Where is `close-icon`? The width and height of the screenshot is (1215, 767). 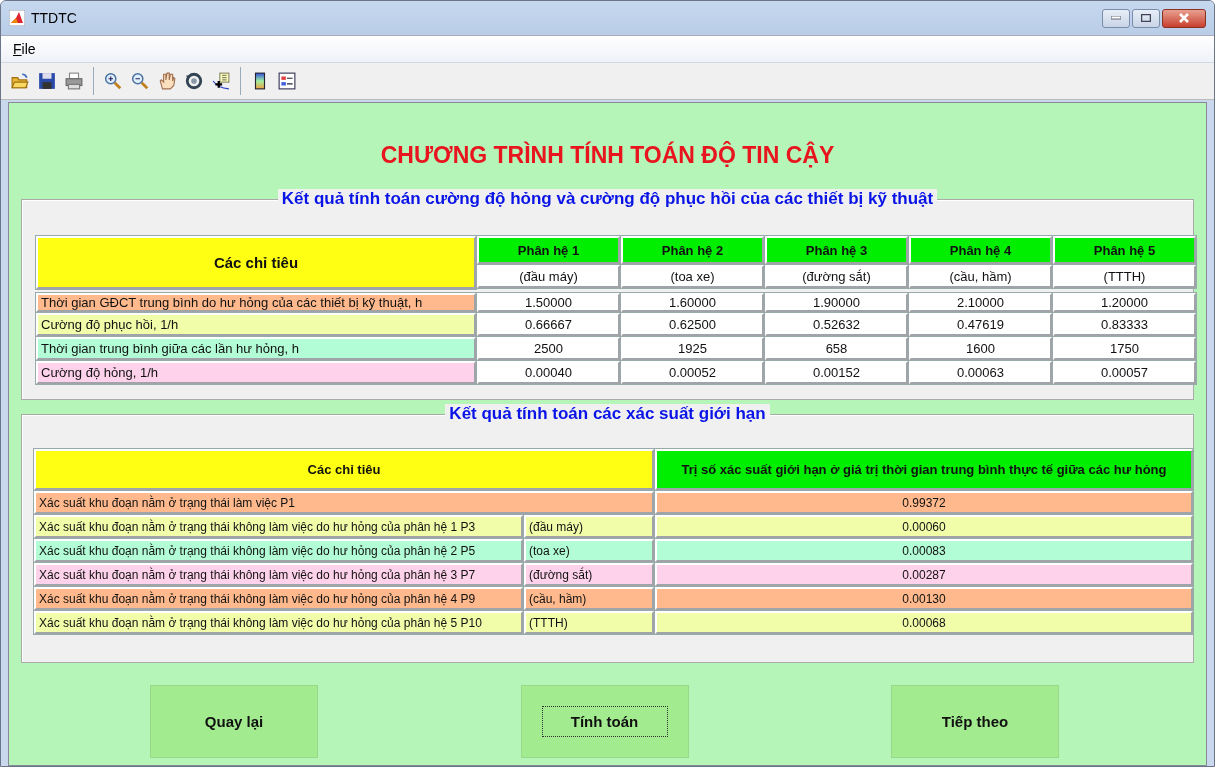
close-icon is located at coordinates (1184, 18).